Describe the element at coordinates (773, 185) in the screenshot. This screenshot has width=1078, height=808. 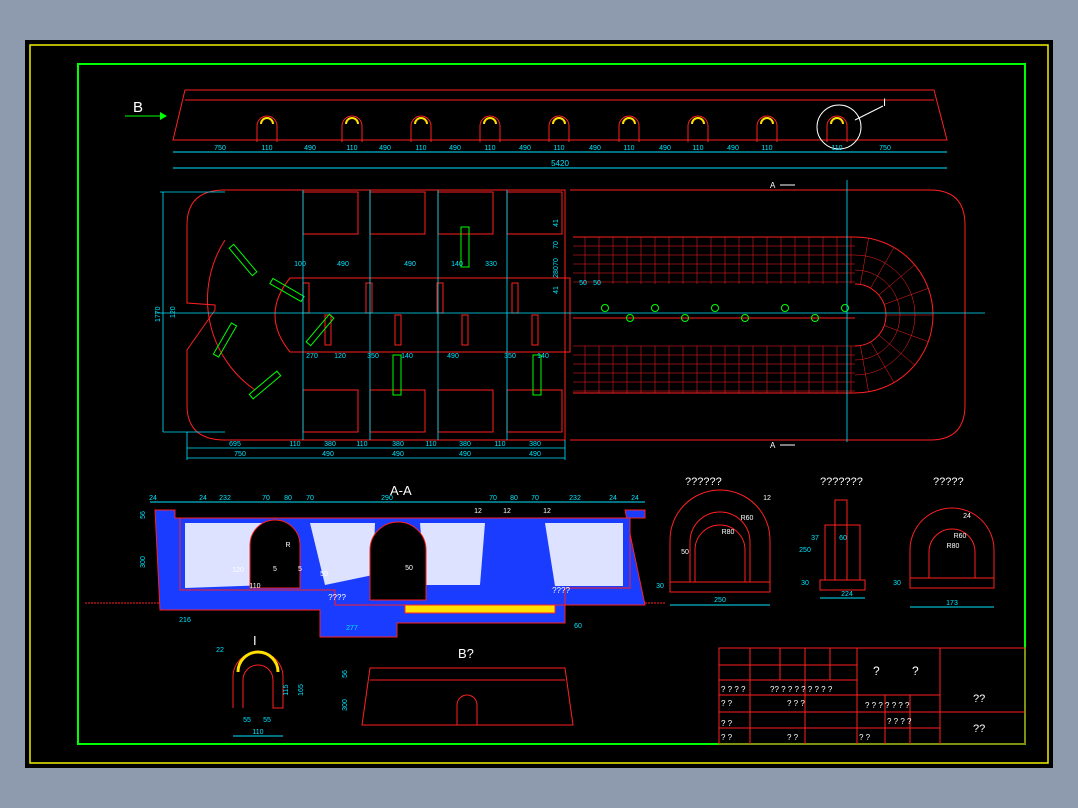
I see `section-mark-top: A` at that location.